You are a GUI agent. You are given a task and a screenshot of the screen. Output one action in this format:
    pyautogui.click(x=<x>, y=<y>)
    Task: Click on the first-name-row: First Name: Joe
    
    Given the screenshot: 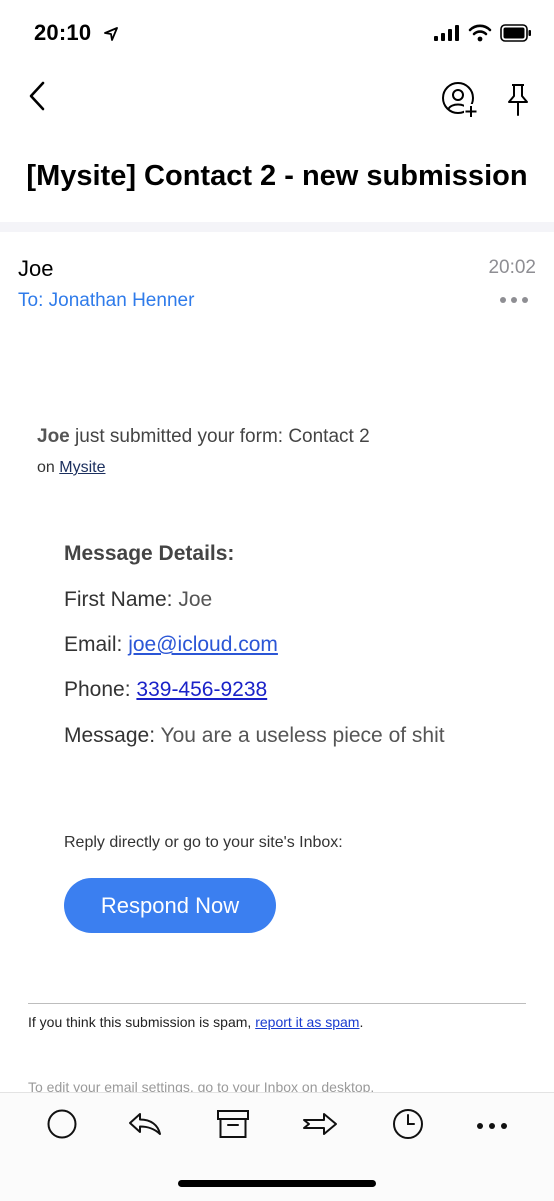 What is the action you would take?
    pyautogui.click(x=138, y=600)
    